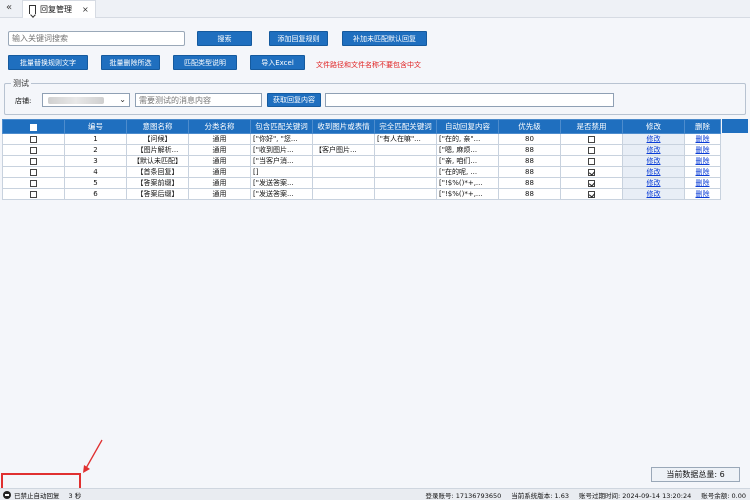 The height and width of the screenshot is (500, 750). Describe the element at coordinates (85, 9) in the screenshot. I see `close-icon: ×` at that location.